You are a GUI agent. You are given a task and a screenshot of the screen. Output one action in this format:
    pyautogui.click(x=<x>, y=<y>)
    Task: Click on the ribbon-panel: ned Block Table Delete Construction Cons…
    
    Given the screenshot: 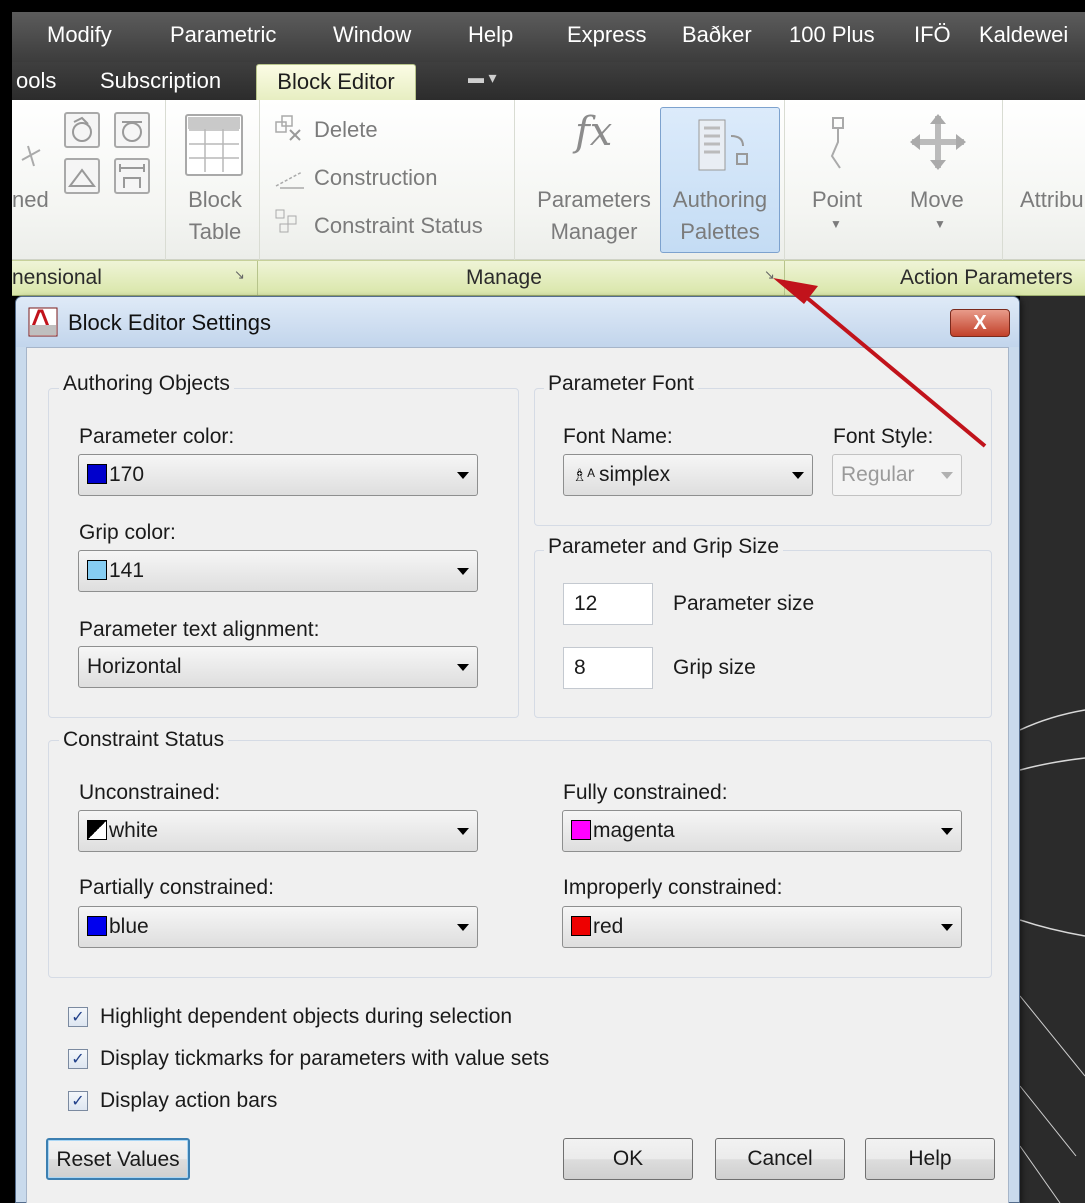 What is the action you would take?
    pyautogui.click(x=548, y=180)
    